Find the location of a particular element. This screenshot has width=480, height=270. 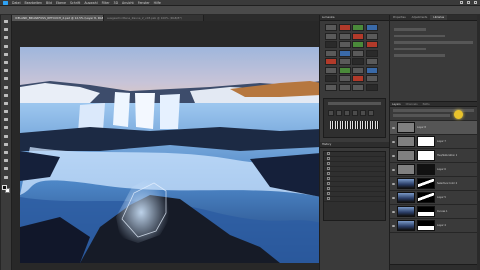

layer-row: Curves 1 is located at coordinates (433, 212).